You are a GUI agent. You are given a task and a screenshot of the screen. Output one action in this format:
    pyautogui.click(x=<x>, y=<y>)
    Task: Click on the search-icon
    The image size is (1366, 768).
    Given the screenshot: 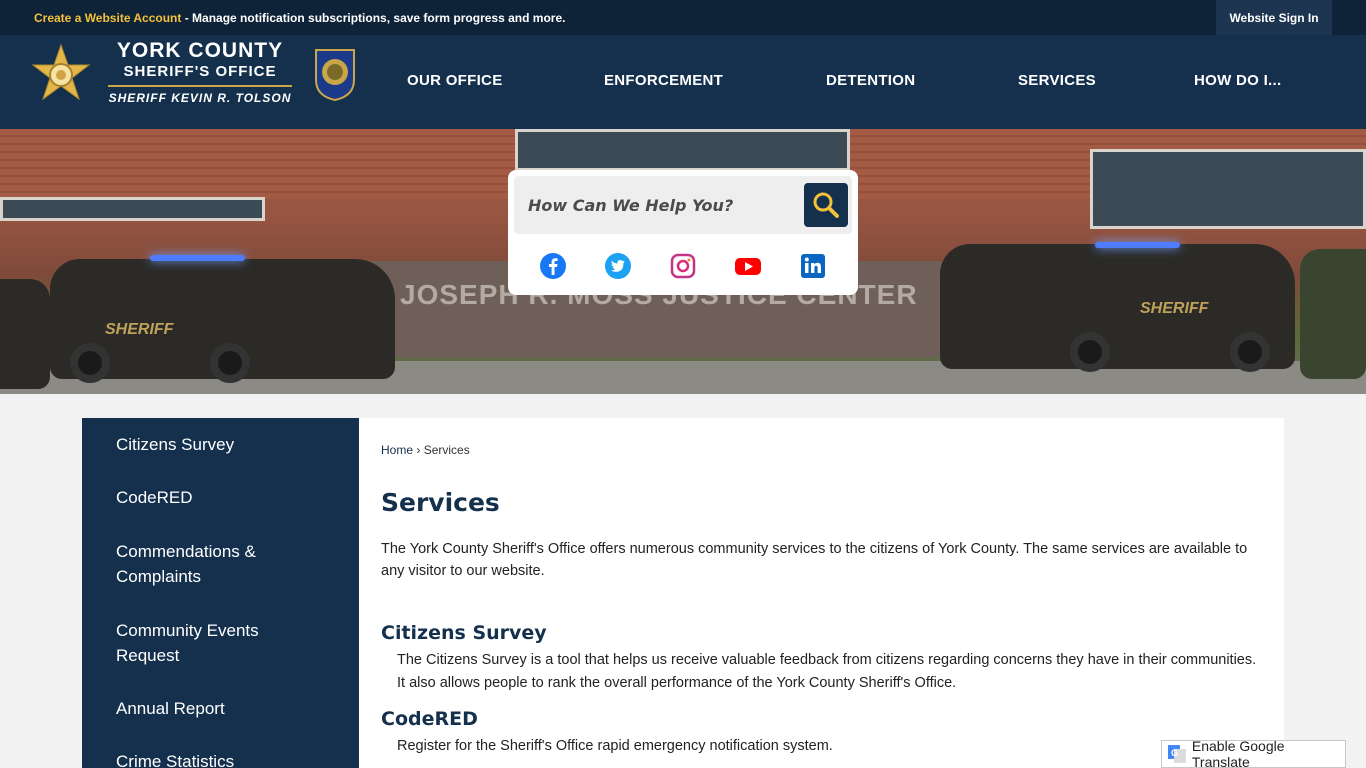 What is the action you would take?
    pyautogui.click(x=826, y=205)
    